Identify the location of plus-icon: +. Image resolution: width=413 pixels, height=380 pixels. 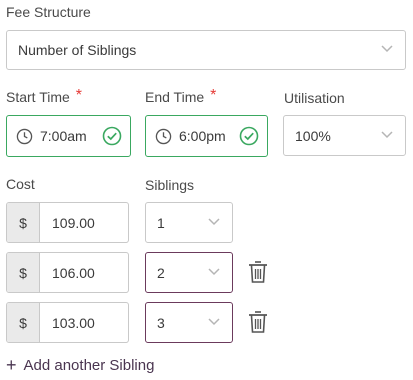
(11, 365).